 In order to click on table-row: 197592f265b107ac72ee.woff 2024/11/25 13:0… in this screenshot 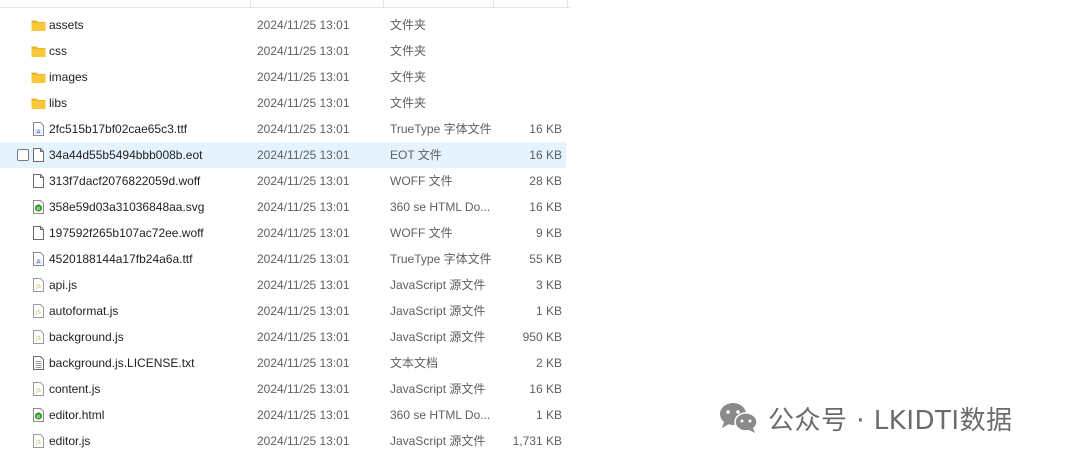, I will do `click(283, 233)`.